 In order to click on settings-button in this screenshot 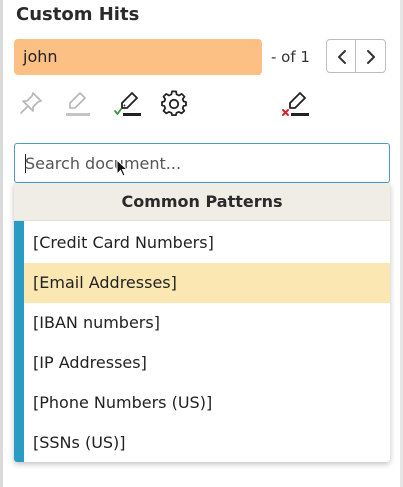, I will do `click(175, 105)`.